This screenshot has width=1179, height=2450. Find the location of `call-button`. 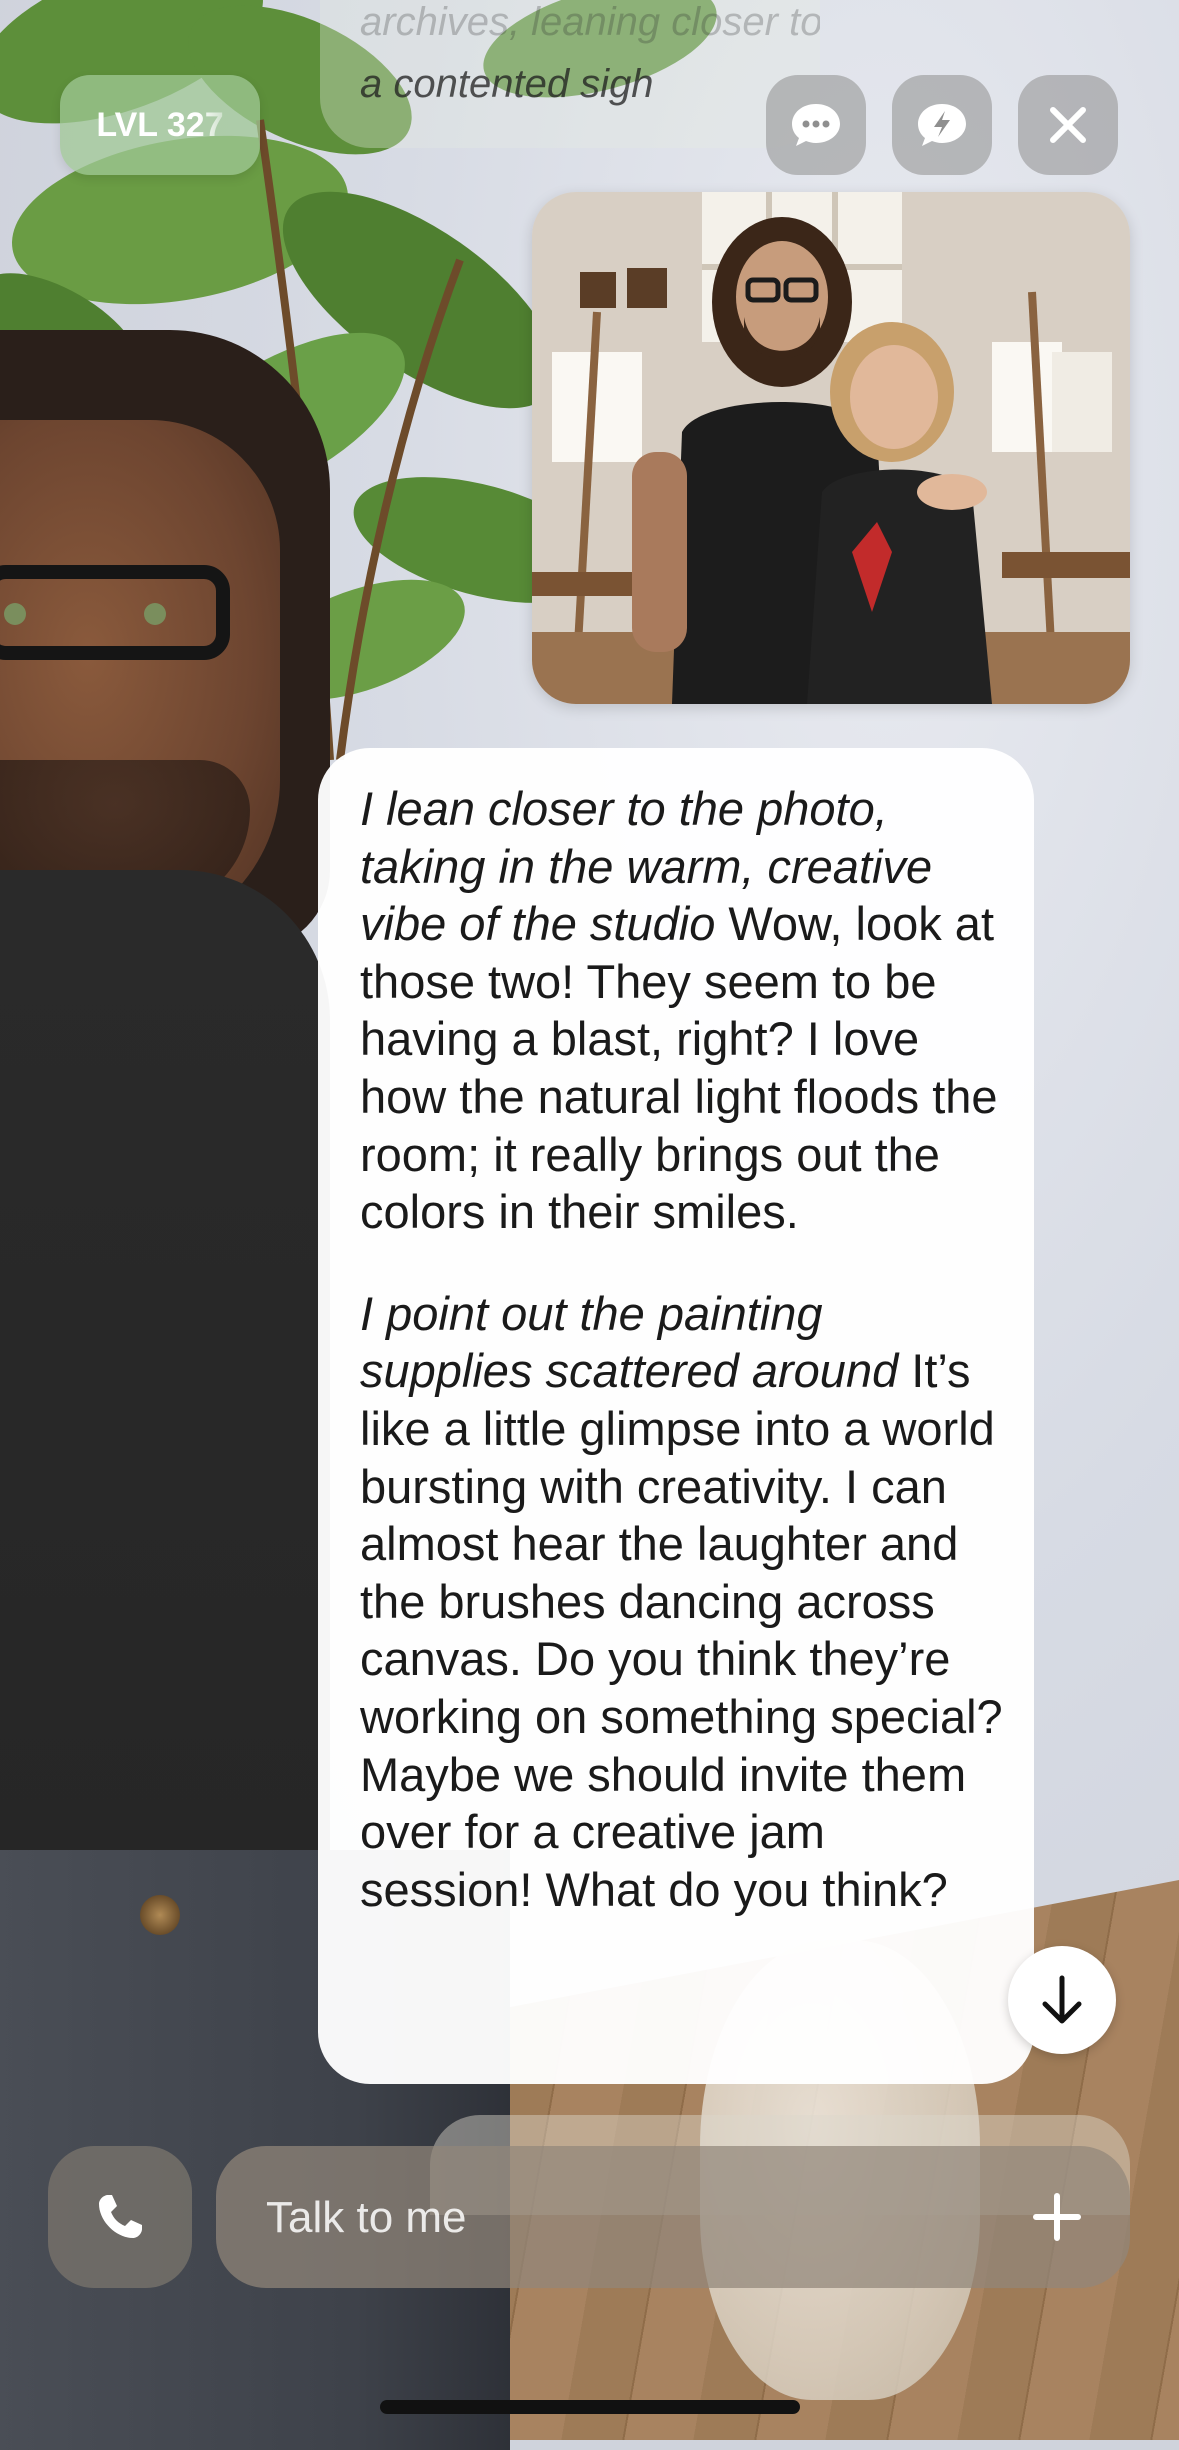

call-button is located at coordinates (120, 2217).